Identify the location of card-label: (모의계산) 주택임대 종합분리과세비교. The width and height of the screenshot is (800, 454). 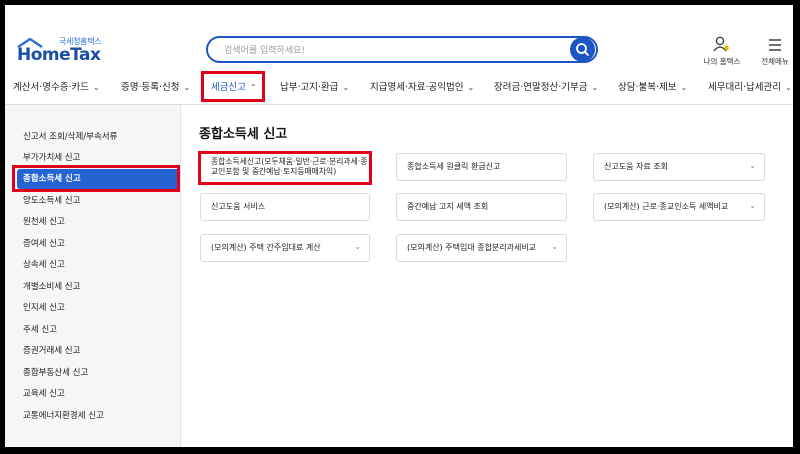
(472, 247).